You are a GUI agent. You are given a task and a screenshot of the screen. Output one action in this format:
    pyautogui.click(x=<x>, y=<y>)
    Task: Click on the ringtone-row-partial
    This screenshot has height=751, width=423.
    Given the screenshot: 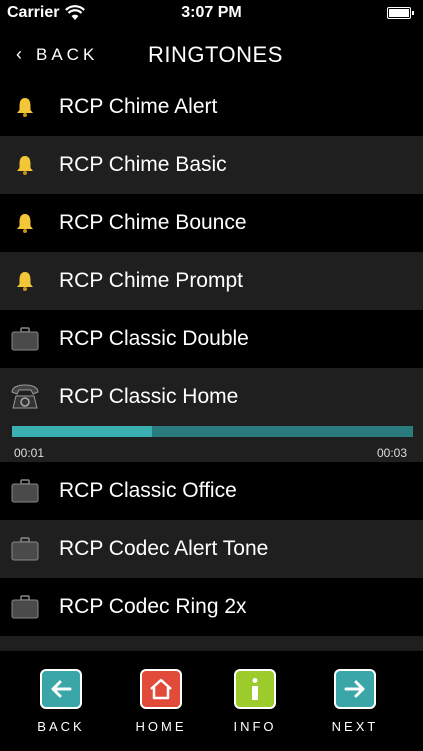 What is the action you would take?
    pyautogui.click(x=211, y=643)
    